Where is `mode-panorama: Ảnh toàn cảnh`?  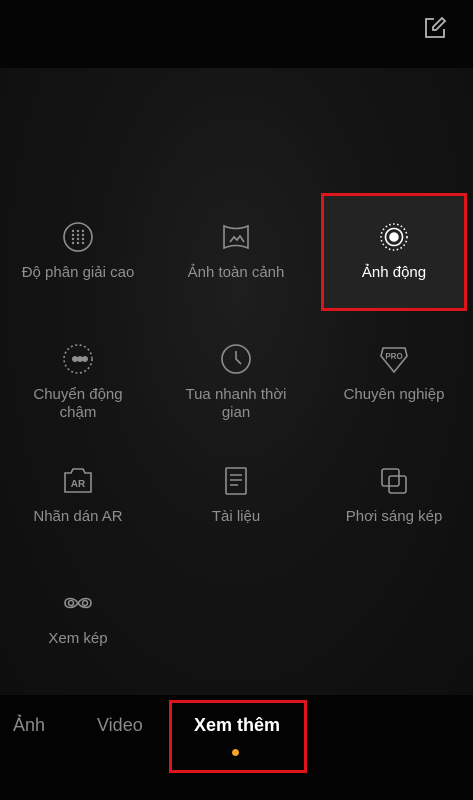
mode-panorama: Ảnh toàn cảnh is located at coordinates (236, 275).